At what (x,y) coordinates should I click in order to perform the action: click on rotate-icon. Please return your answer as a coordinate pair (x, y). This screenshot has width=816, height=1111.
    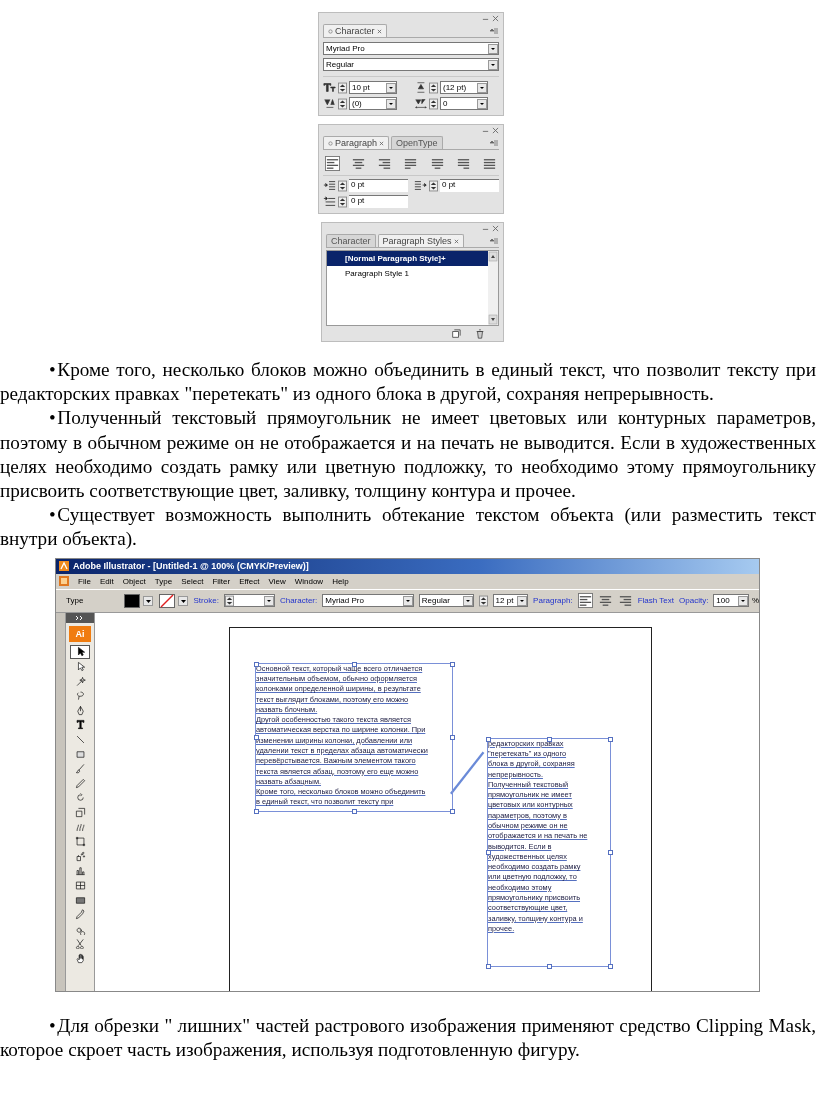
    Looking at the image, I should click on (80, 798).